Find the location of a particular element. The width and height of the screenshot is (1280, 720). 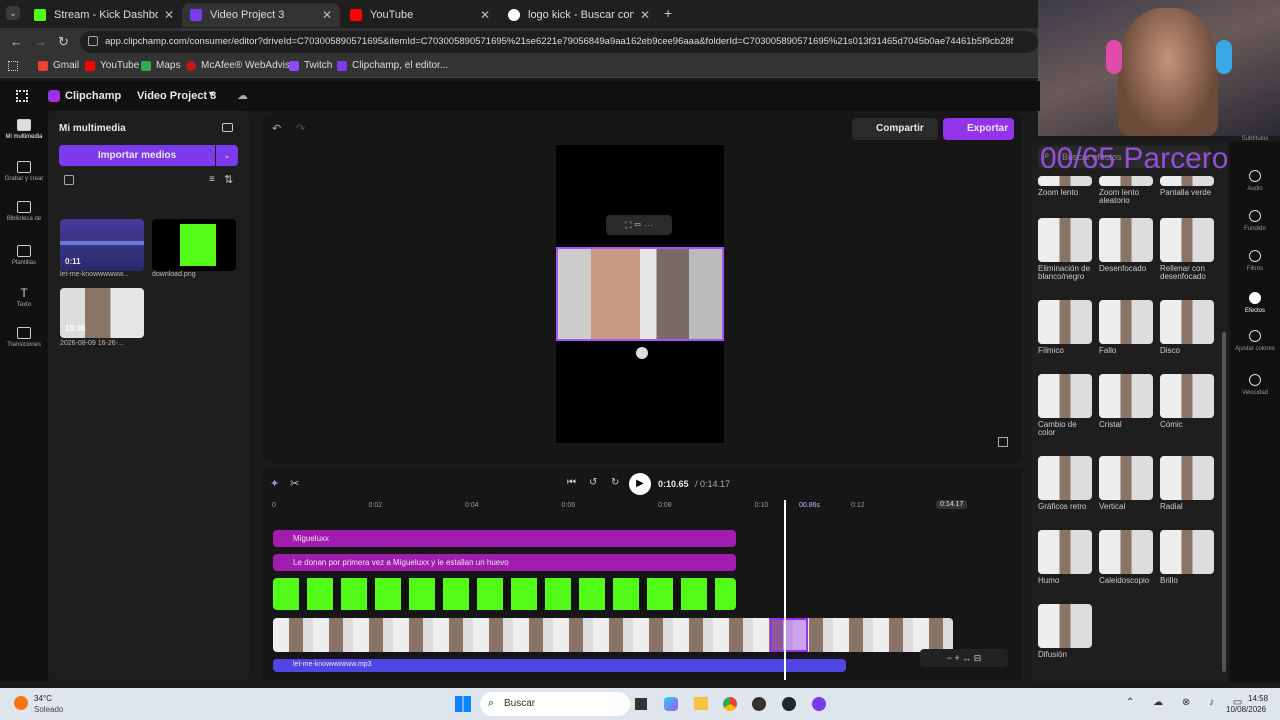

rail-adjust-colors: Ajustar colores is located at coordinates (1255, 341).